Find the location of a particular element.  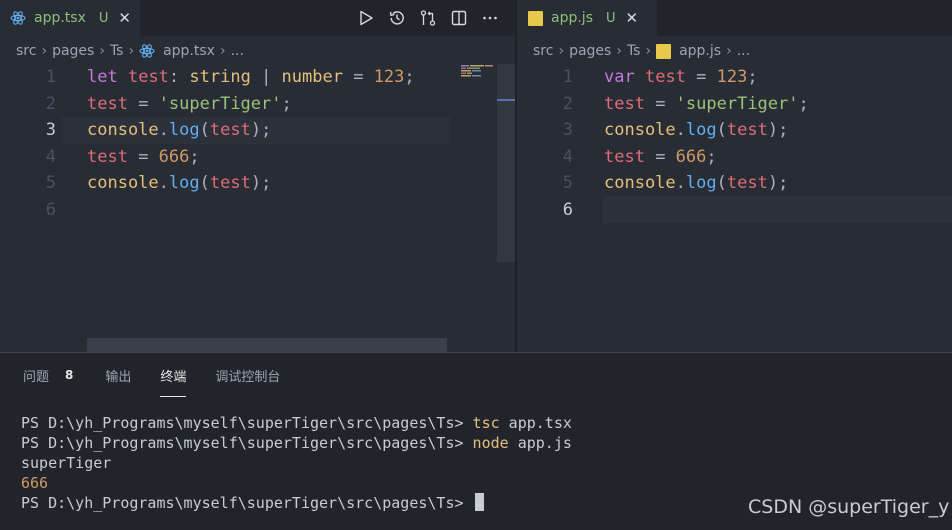

line-number: 6 is located at coordinates (567, 209).